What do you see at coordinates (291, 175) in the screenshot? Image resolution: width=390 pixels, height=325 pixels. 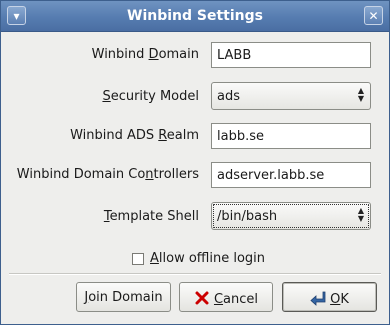 I see `domain-controllers-input: adserver.labb.se` at bounding box center [291, 175].